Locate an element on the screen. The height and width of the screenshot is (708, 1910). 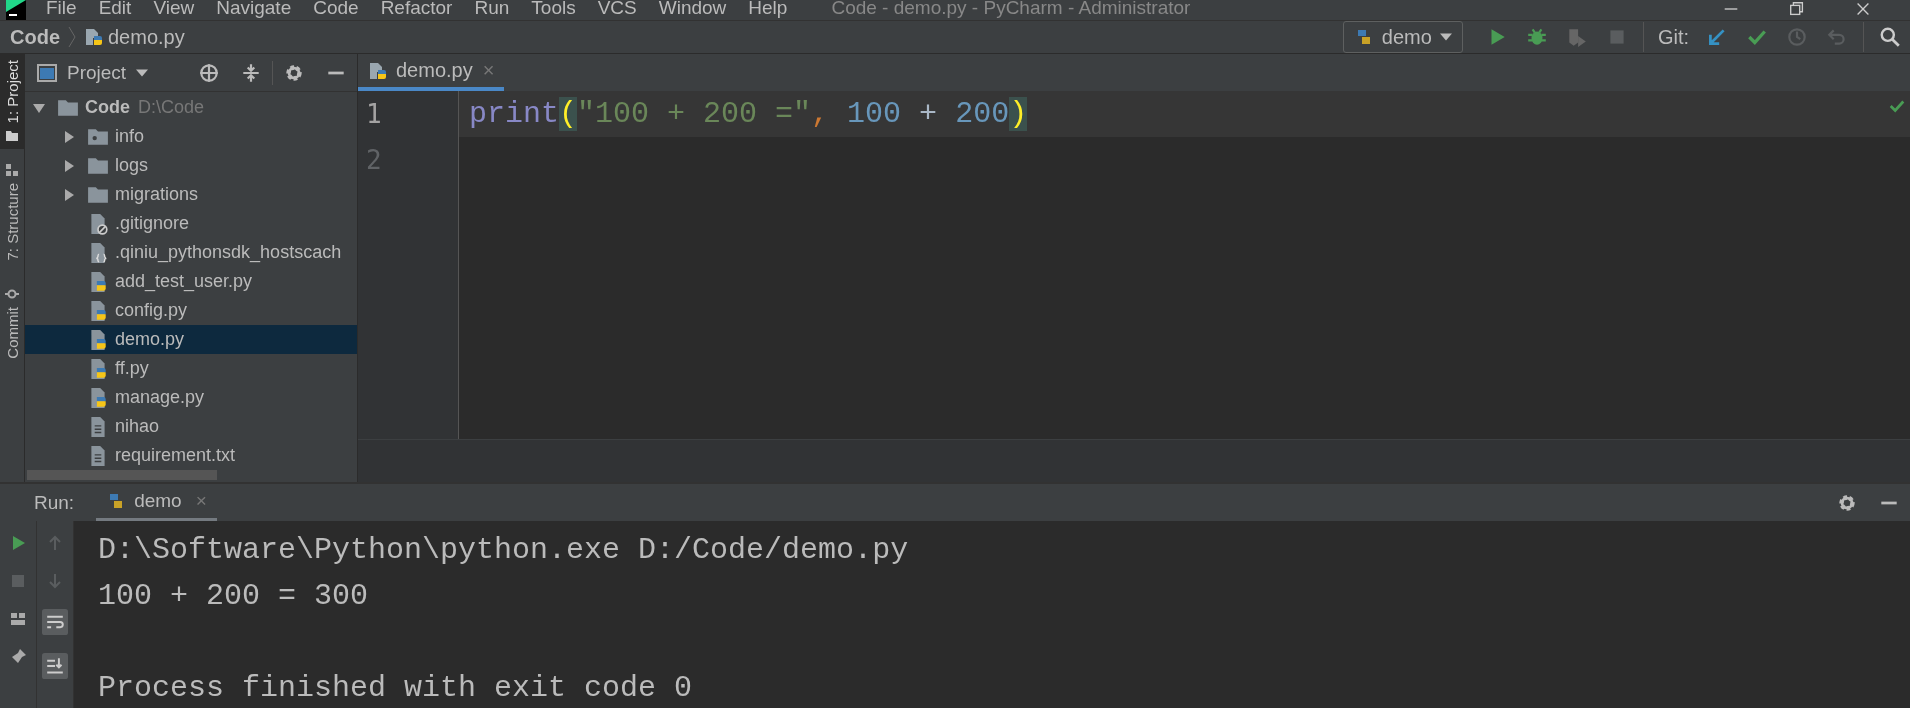
crosshair-icon is located at coordinates (209, 72).